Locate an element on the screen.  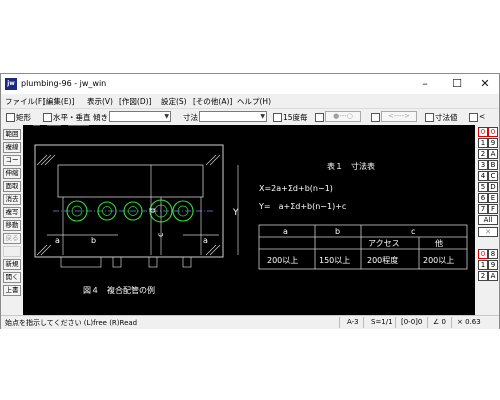
chevron-down-icon: ▼ is located at coordinates (262, 116).